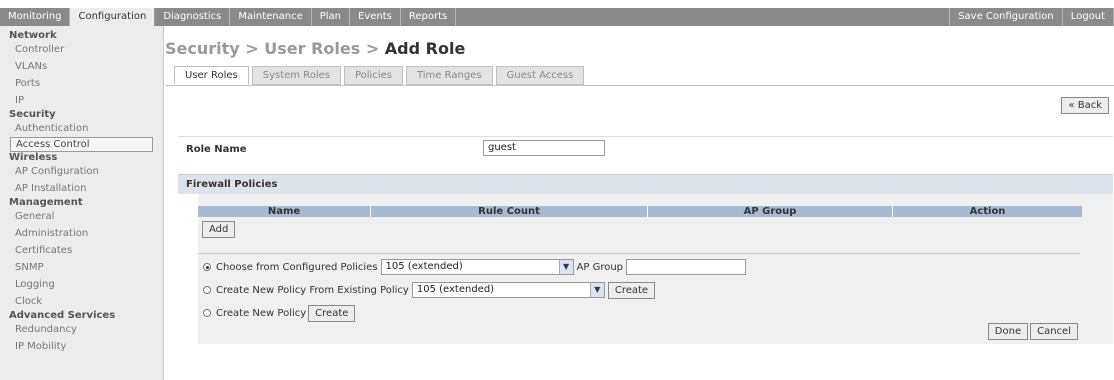  Describe the element at coordinates (81, 49) in the screenshot. I see `sidebar-item-controller: Controller` at that location.